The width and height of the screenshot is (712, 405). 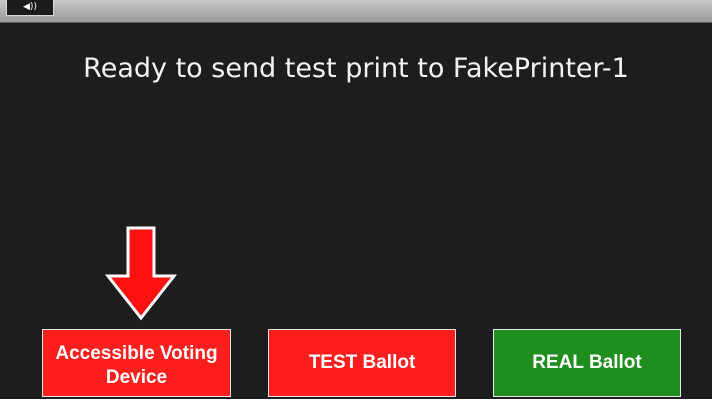 I want to click on top-bar: ◀)), so click(x=356, y=11).